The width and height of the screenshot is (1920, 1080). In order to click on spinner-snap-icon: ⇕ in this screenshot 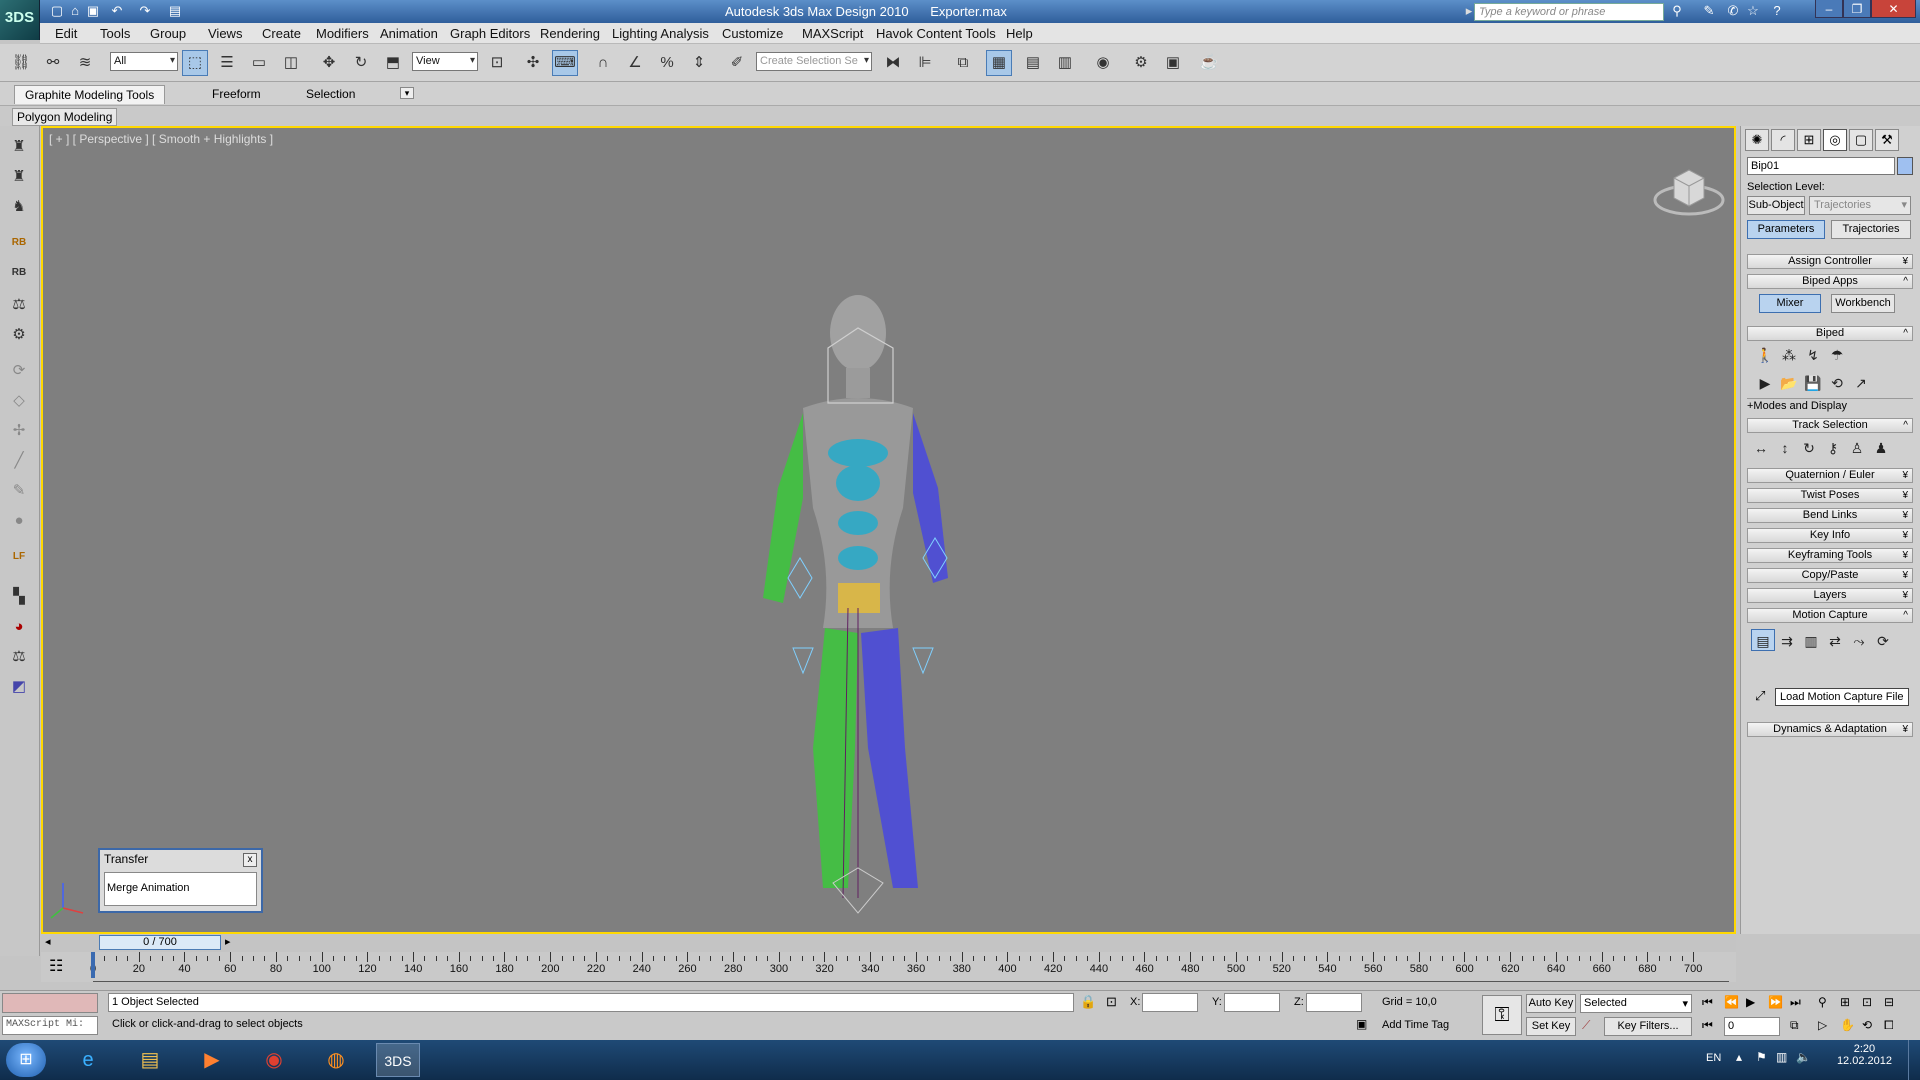, I will do `click(699, 63)`.